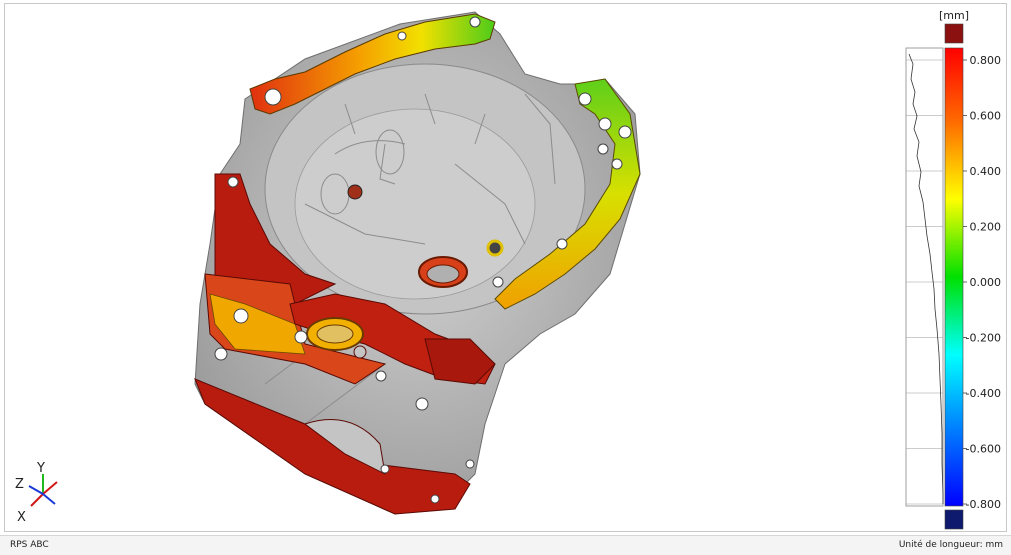 This screenshot has height=555, width=1011. What do you see at coordinates (986, 116) in the screenshot?
I see `legend-tick-label: 0.600` at bounding box center [986, 116].